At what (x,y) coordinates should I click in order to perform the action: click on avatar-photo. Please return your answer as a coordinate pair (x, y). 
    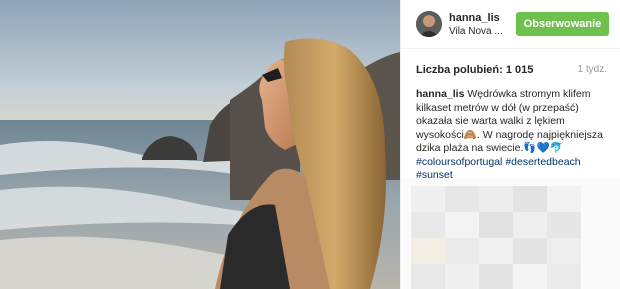
    Looking at the image, I should click on (429, 24).